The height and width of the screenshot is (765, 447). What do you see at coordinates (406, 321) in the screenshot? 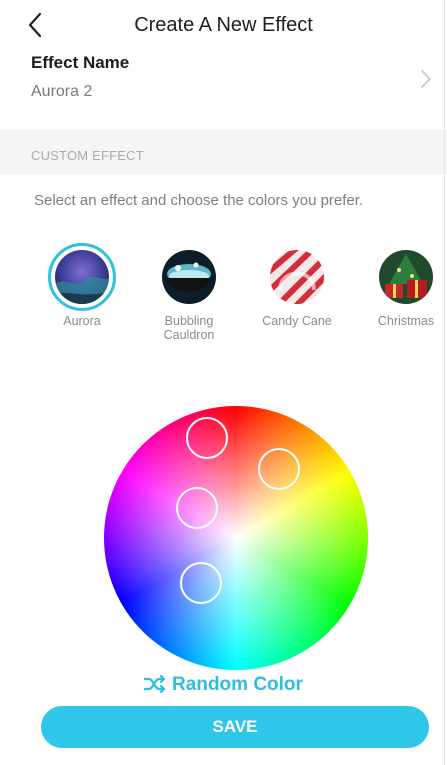
I see `effect-label: Christmas` at bounding box center [406, 321].